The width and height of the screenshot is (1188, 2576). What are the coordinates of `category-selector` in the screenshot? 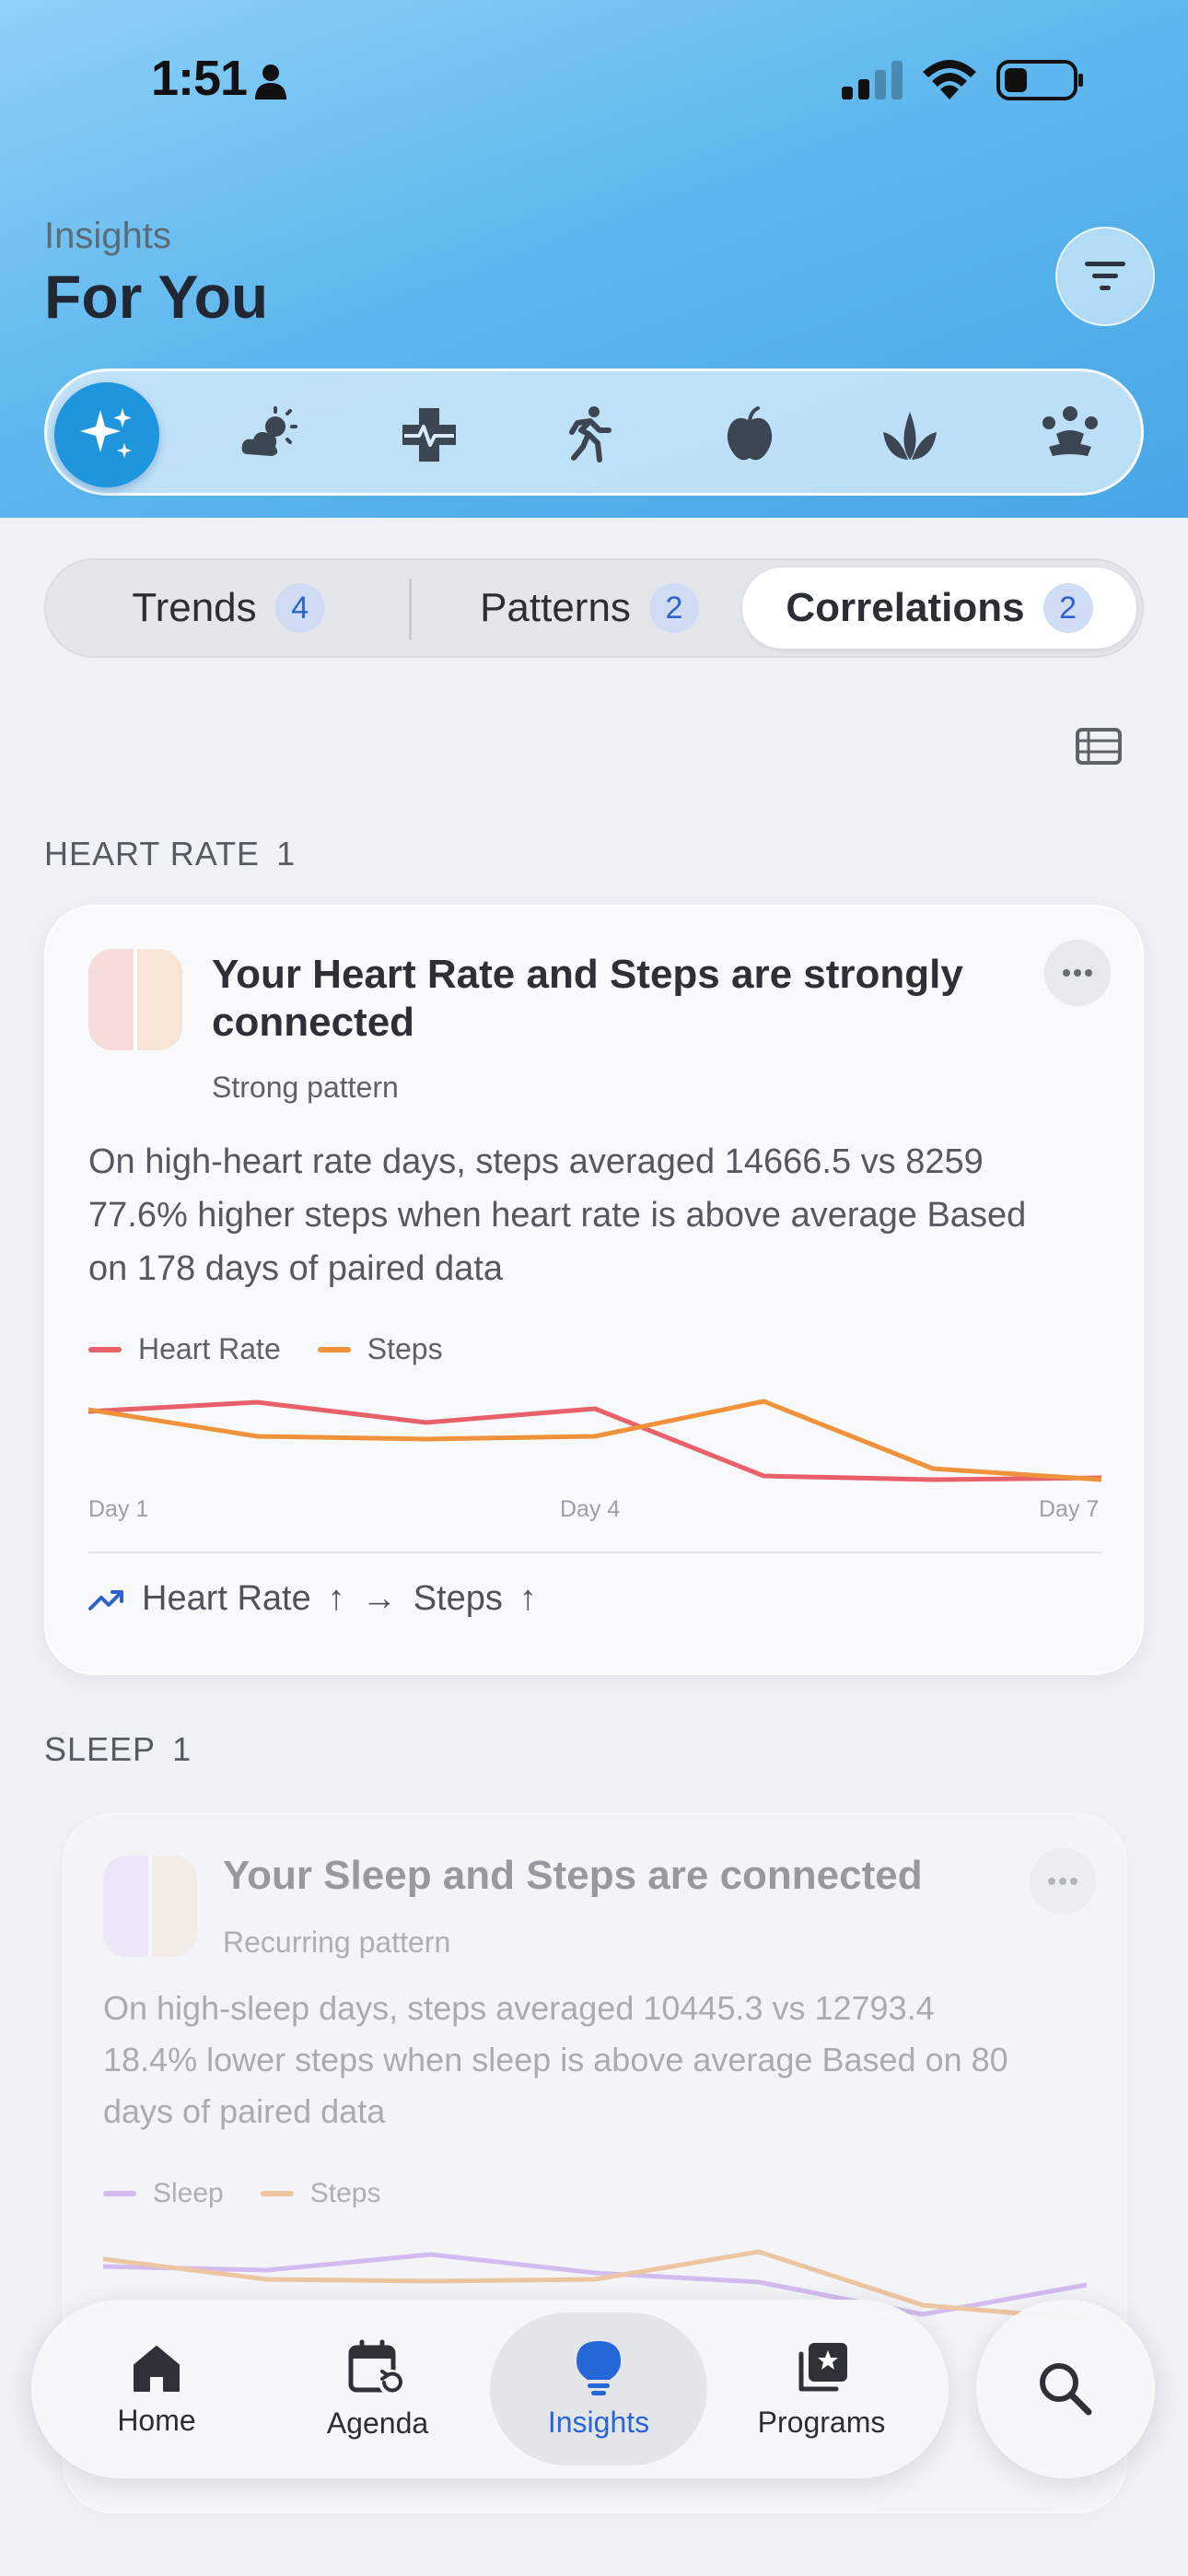 It's located at (594, 432).